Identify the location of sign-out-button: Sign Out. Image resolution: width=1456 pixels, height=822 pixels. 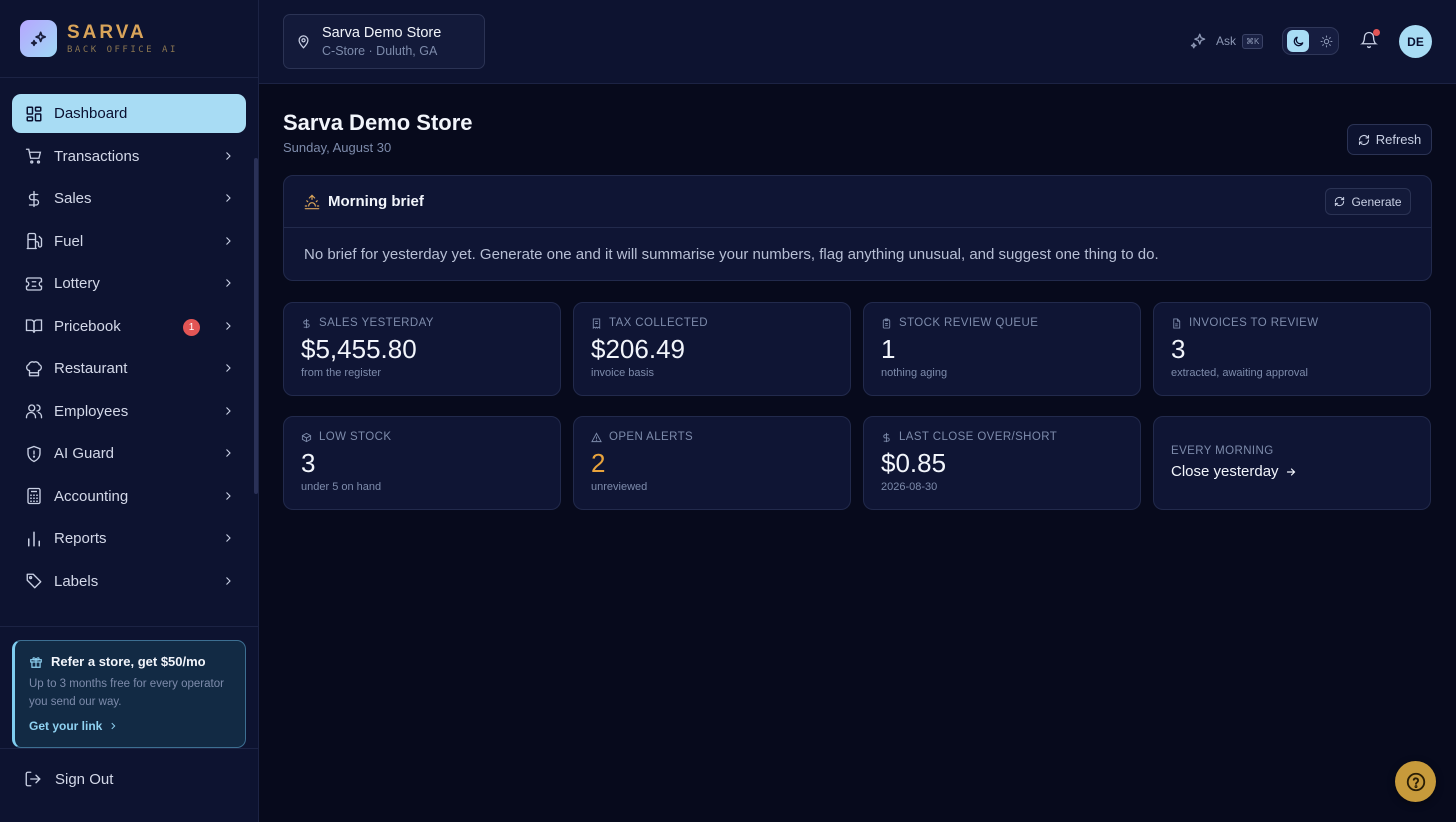
(68, 779).